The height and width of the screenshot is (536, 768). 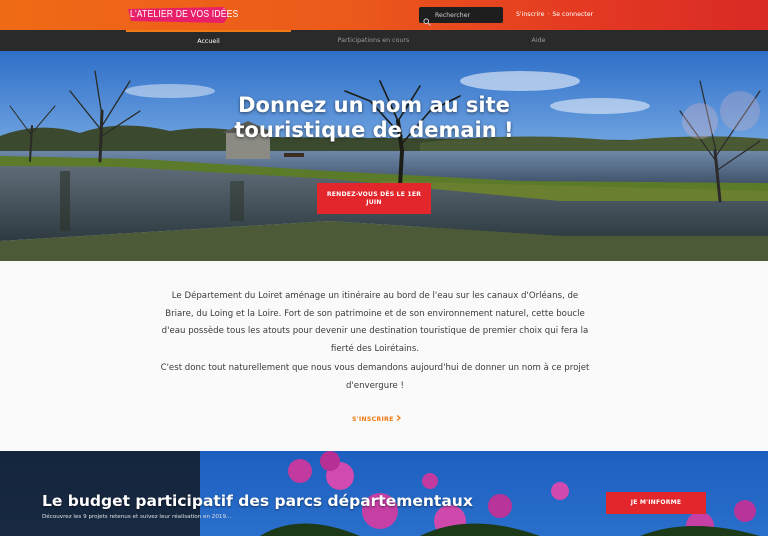 I want to click on logo-text: L'Atelier de vos idées, so click(x=184, y=14).